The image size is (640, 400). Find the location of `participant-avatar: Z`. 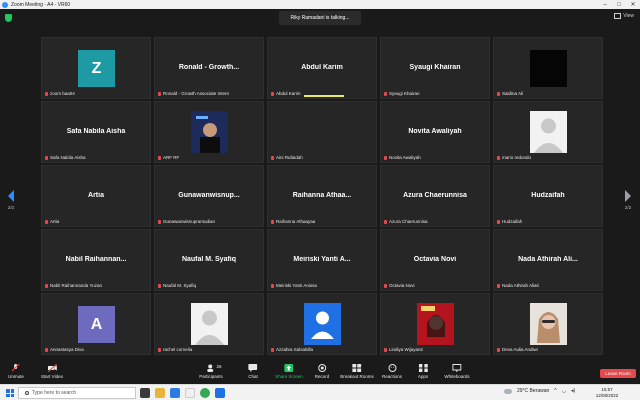

participant-avatar: Z is located at coordinates (96, 68).